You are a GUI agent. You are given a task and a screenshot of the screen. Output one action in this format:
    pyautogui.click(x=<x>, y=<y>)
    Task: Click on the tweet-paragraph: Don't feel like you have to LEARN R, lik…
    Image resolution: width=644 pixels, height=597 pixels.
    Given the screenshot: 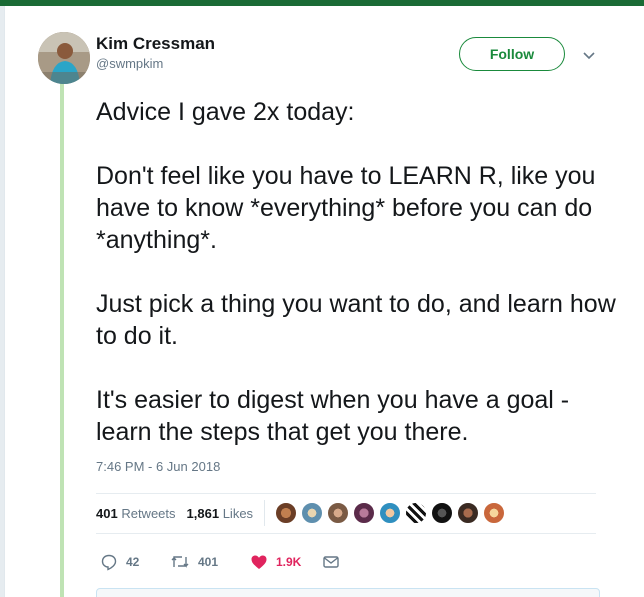 What is the action you would take?
    pyautogui.click(x=346, y=208)
    